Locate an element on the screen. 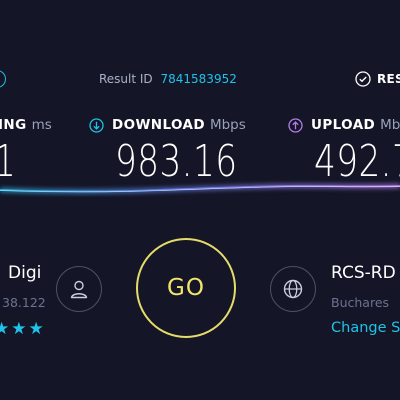  user-icon is located at coordinates (79, 289).